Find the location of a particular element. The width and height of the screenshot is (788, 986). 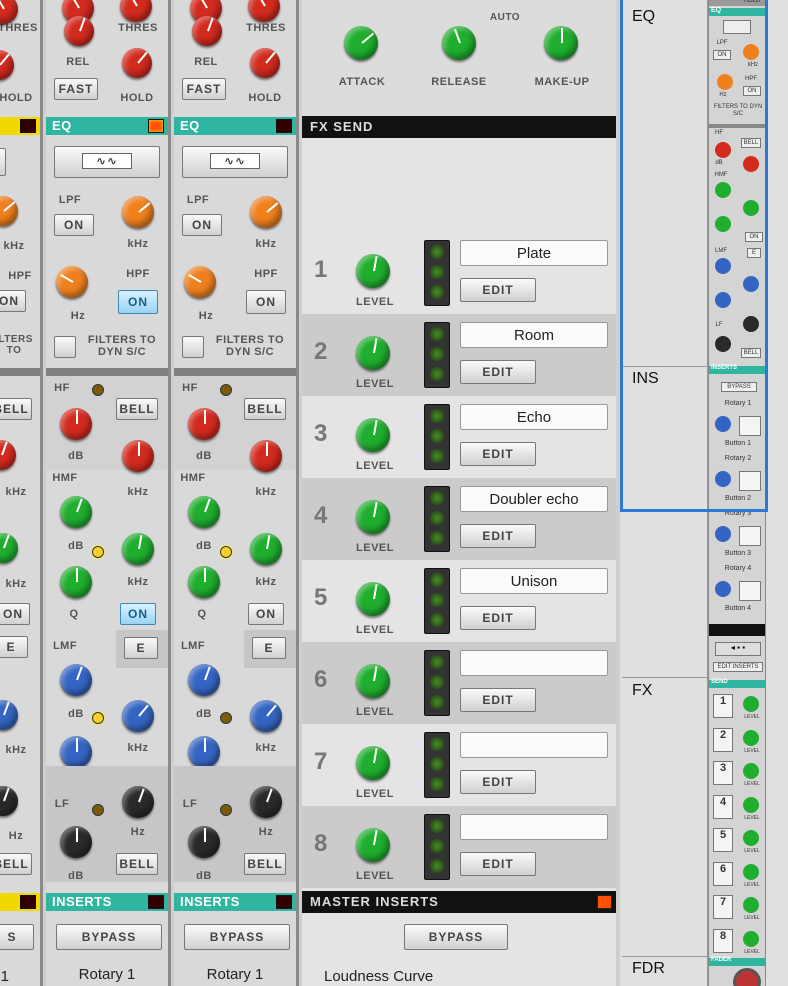

thres-knob is located at coordinates (9, 12).